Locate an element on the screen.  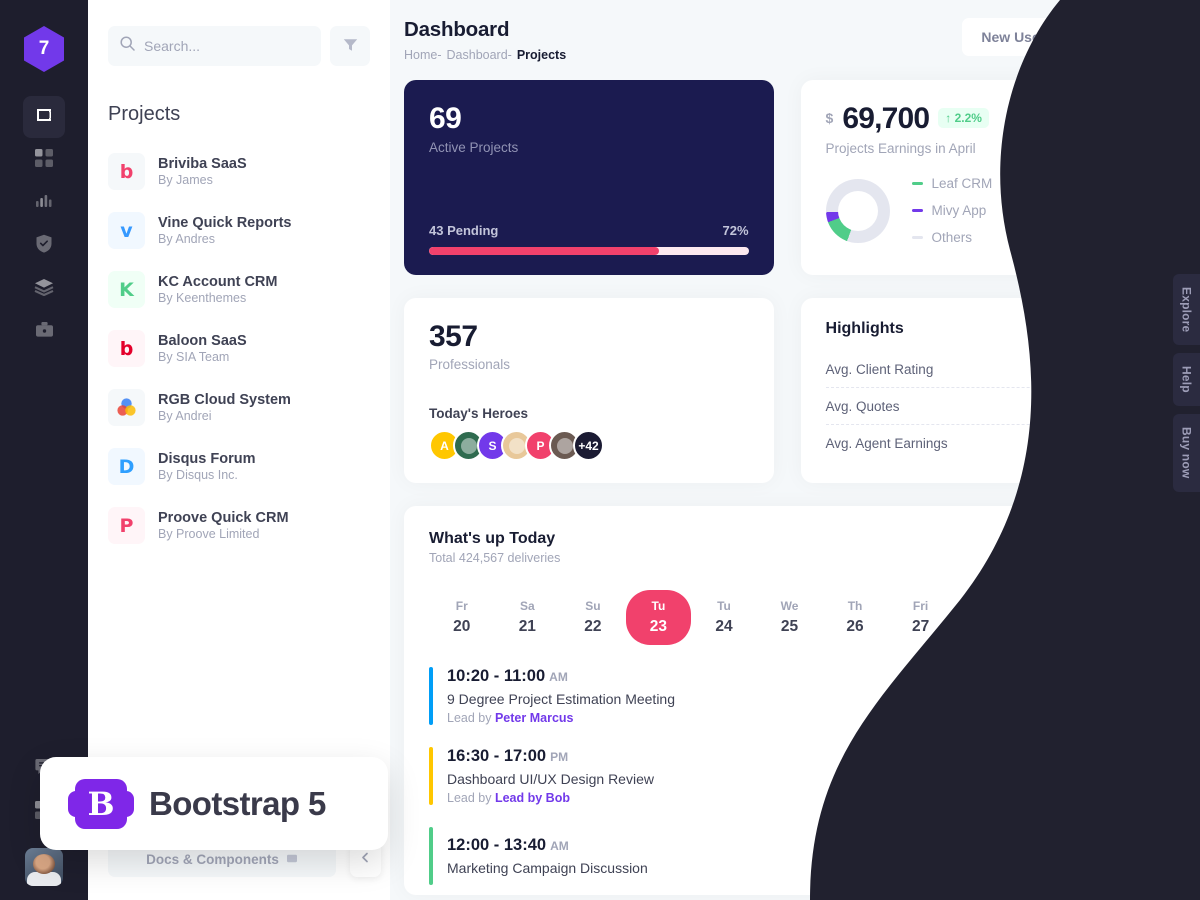
highlight-value-group: ↙ 730 is located at coordinates (1128, 406).